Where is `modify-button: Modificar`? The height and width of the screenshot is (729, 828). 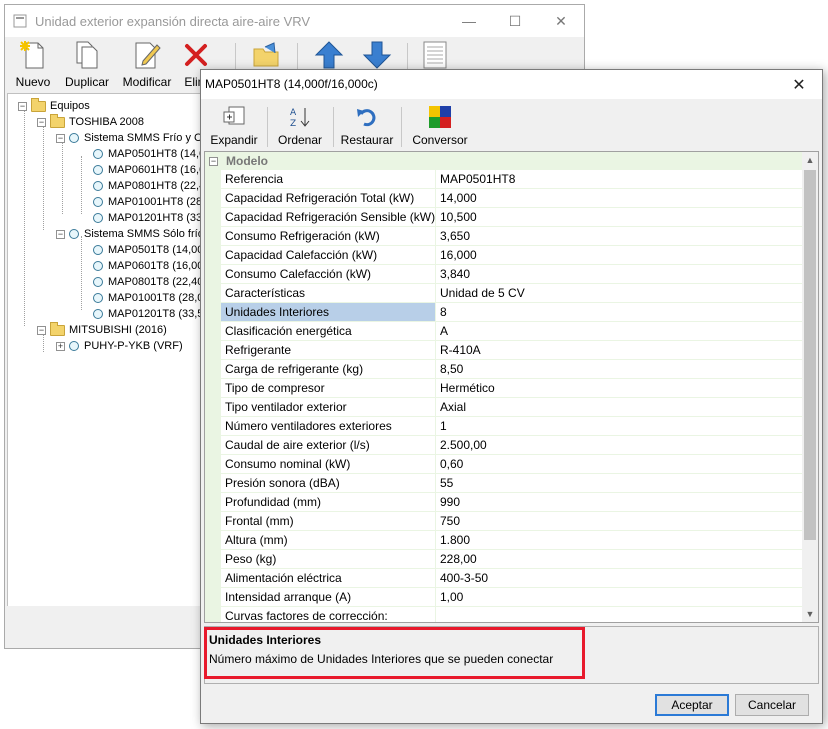 modify-button: Modificar is located at coordinates (147, 65).